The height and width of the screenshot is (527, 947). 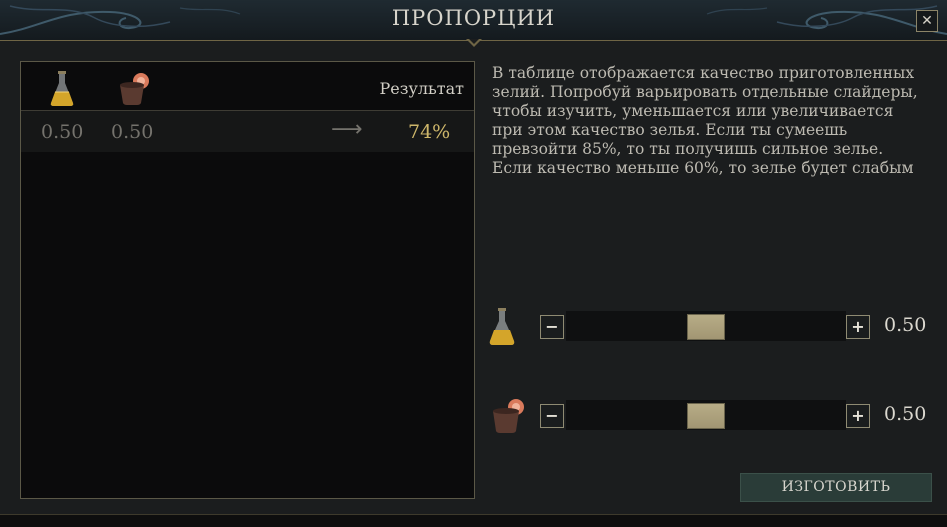 What do you see at coordinates (247, 86) in the screenshot?
I see `table-header: Результат` at bounding box center [247, 86].